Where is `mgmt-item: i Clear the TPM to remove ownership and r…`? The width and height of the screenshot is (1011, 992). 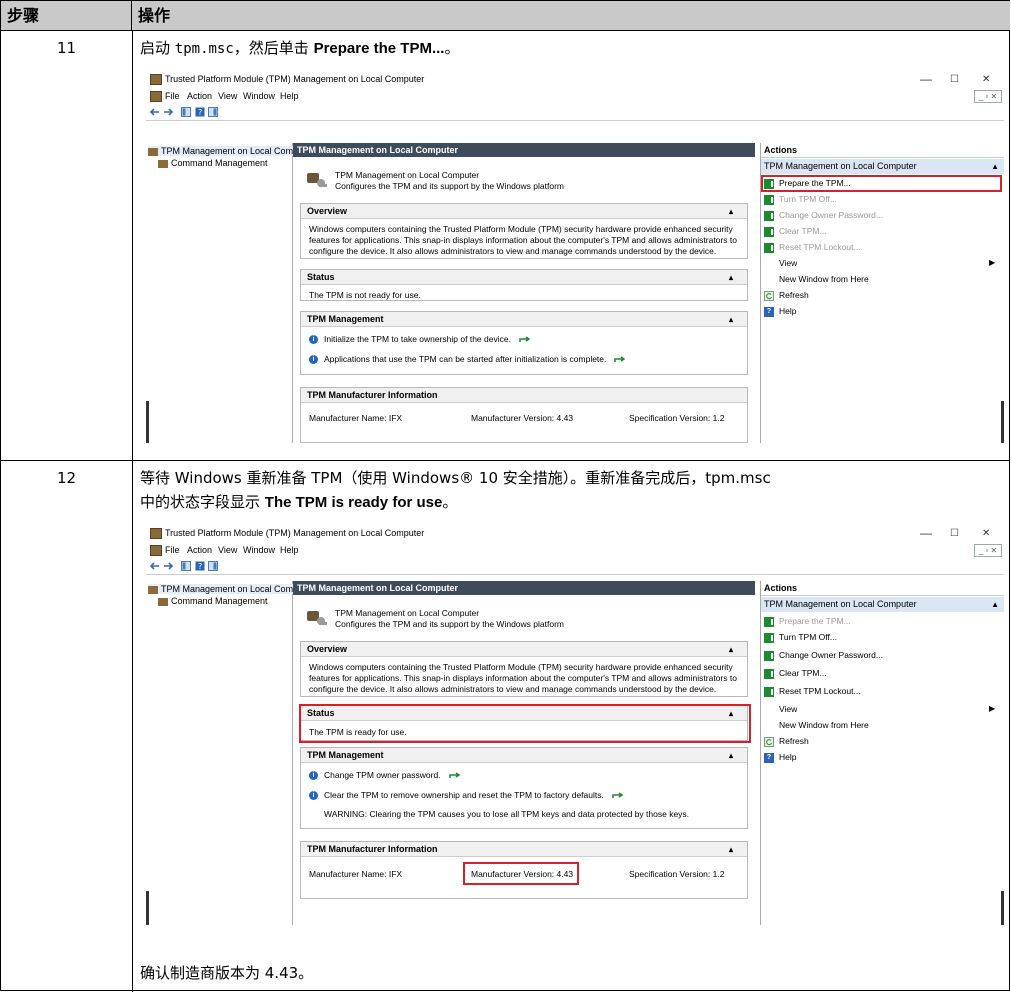
mgmt-item: i Clear the TPM to remove ownership and r… is located at coordinates (524, 795).